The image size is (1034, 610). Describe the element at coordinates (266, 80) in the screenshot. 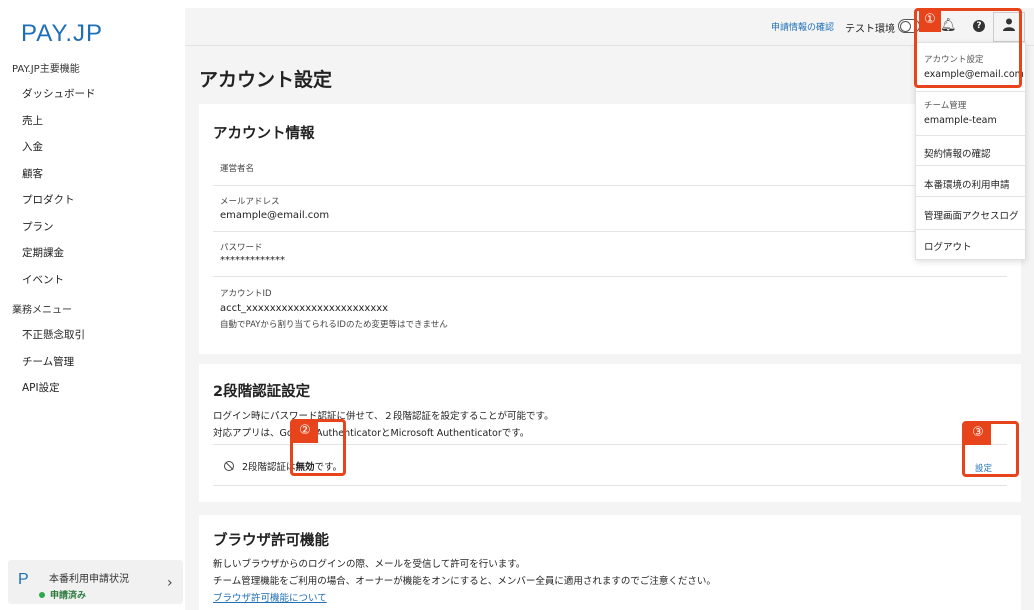

I see `page-title: アカウント設定` at that location.